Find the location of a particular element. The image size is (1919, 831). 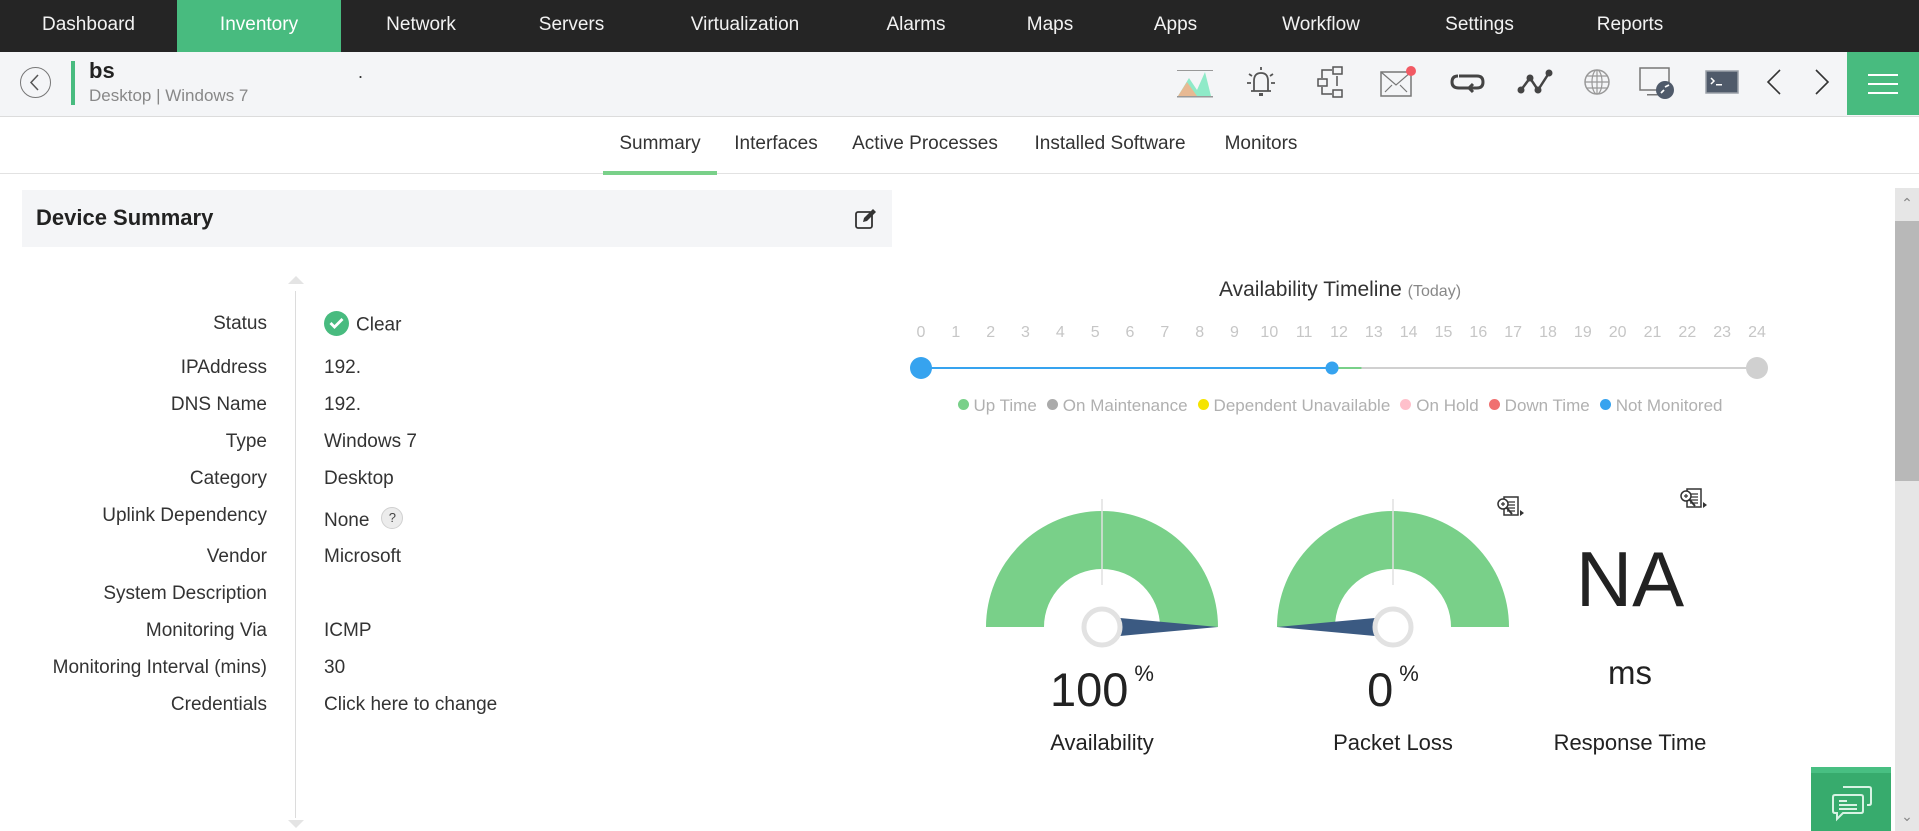

device-subtitle: Desktop | Windows 7 is located at coordinates (169, 95).